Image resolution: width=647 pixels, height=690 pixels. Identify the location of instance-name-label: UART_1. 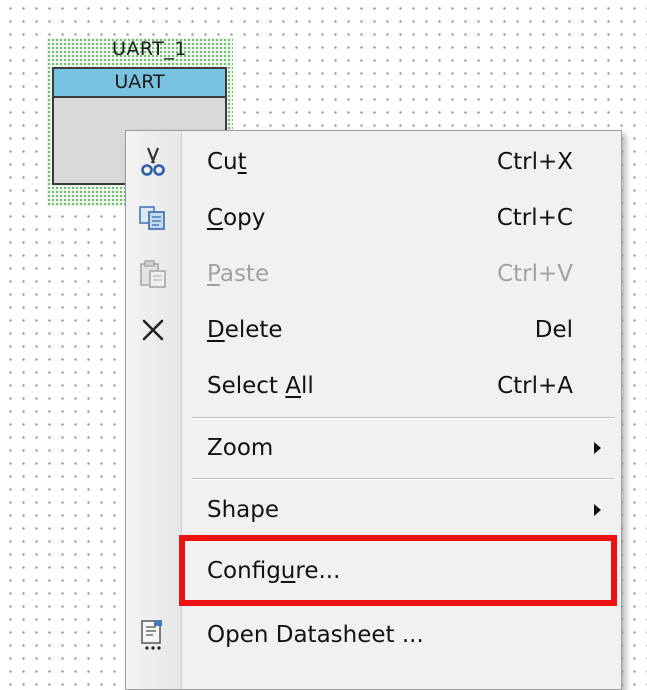
(149, 49).